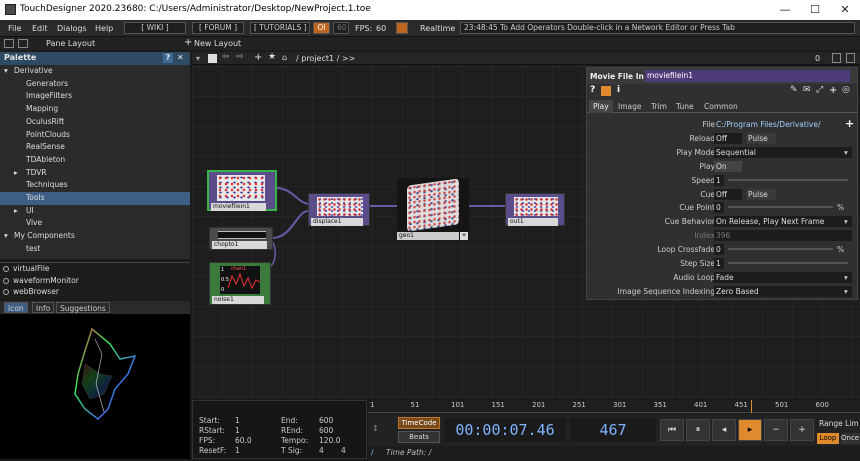 The image size is (860, 461). I want to click on end-value: 600, so click(326, 420).